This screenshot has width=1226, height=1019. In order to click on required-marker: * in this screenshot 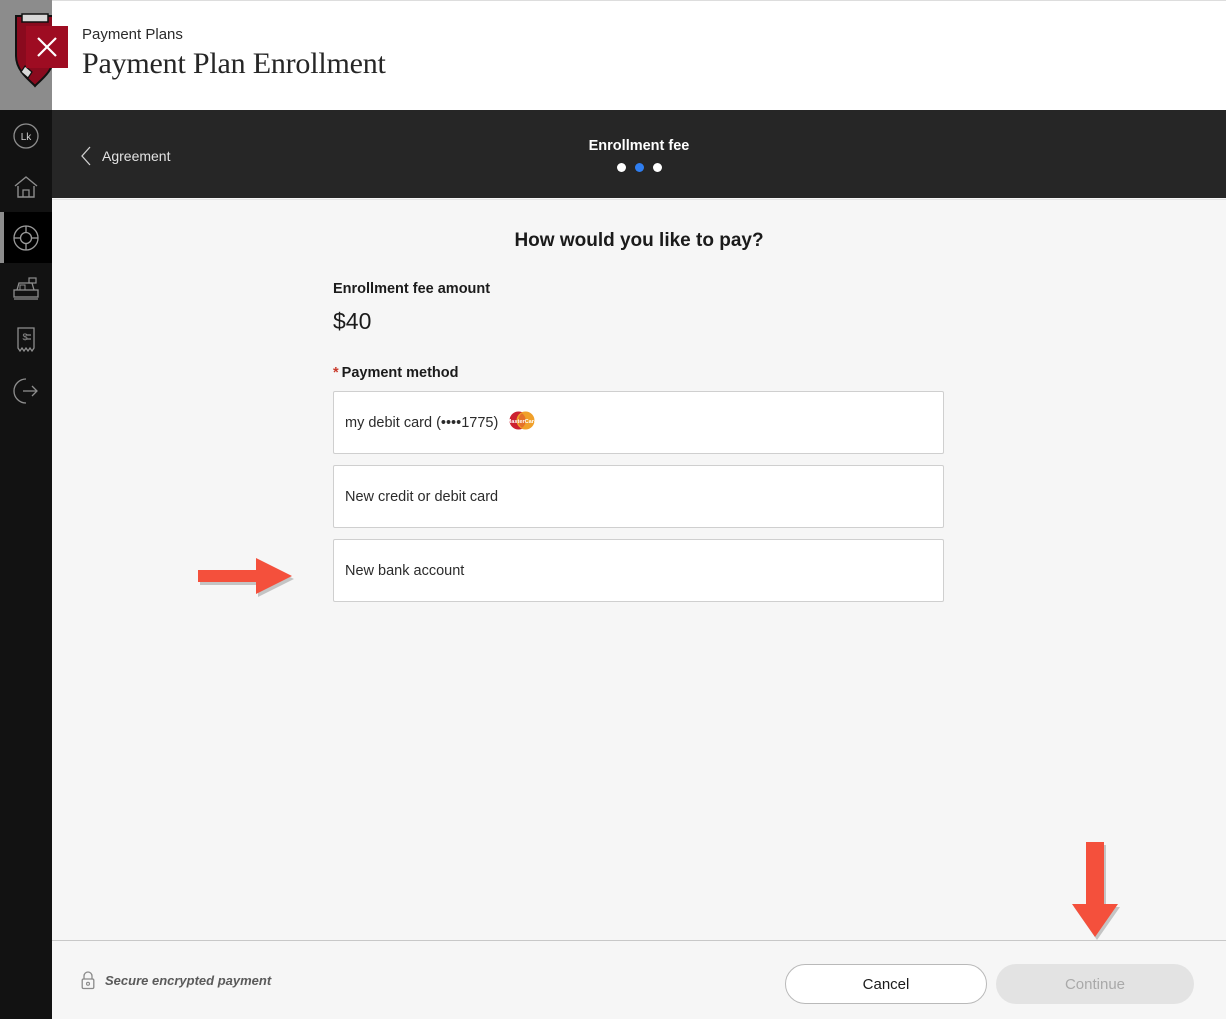, I will do `click(336, 373)`.